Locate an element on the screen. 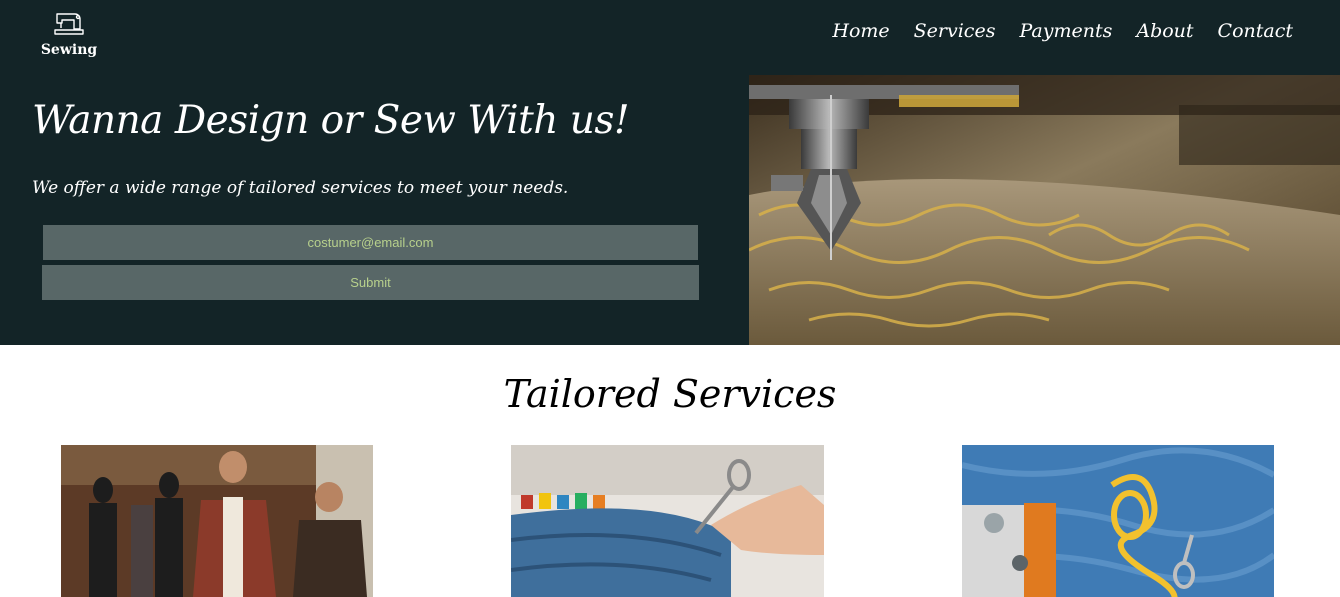  nav-contact: Contact is located at coordinates (1255, 31).